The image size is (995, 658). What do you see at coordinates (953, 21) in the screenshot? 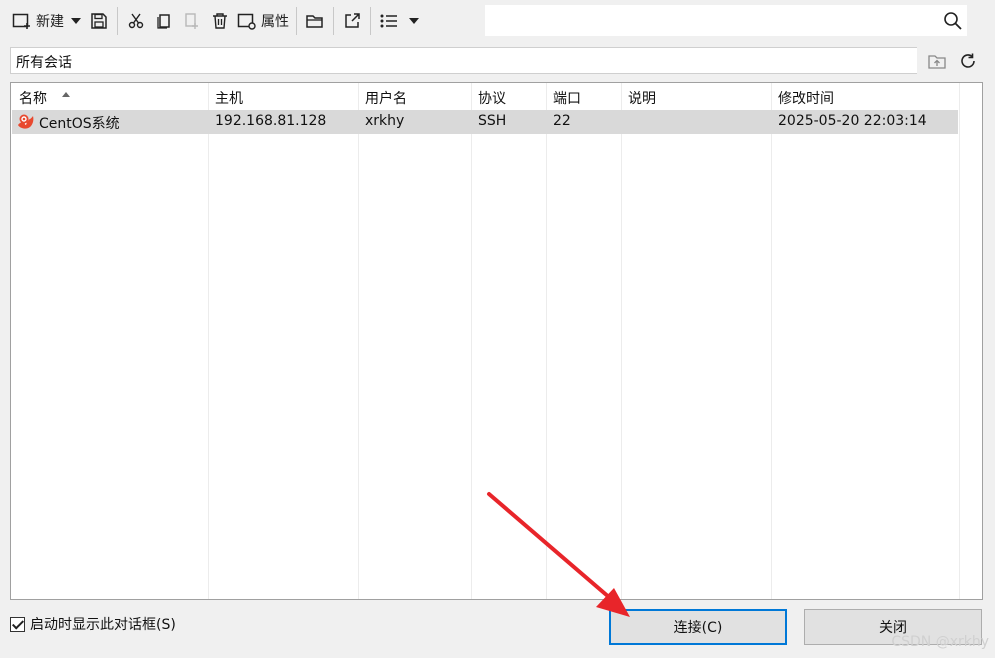
I see `search-icon` at bounding box center [953, 21].